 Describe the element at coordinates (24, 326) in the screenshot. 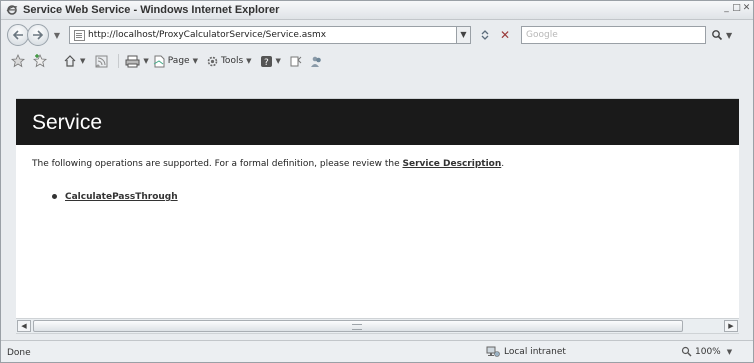

I see `scroll-left-arrow-icon: ◀` at that location.